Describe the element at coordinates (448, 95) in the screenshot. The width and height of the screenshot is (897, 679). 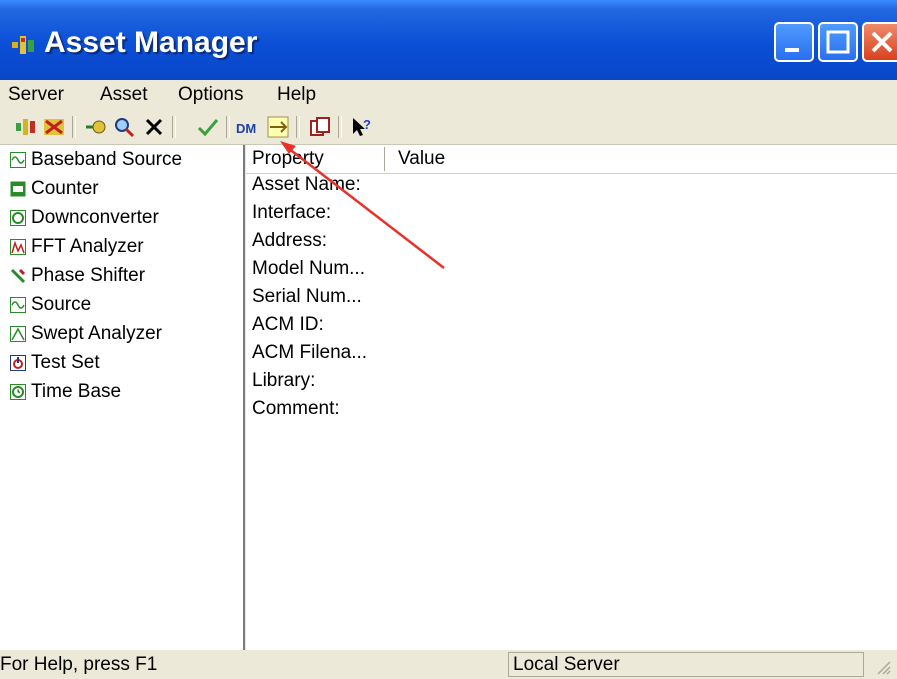
I see `menu-bar: Server Asset Options Help` at that location.